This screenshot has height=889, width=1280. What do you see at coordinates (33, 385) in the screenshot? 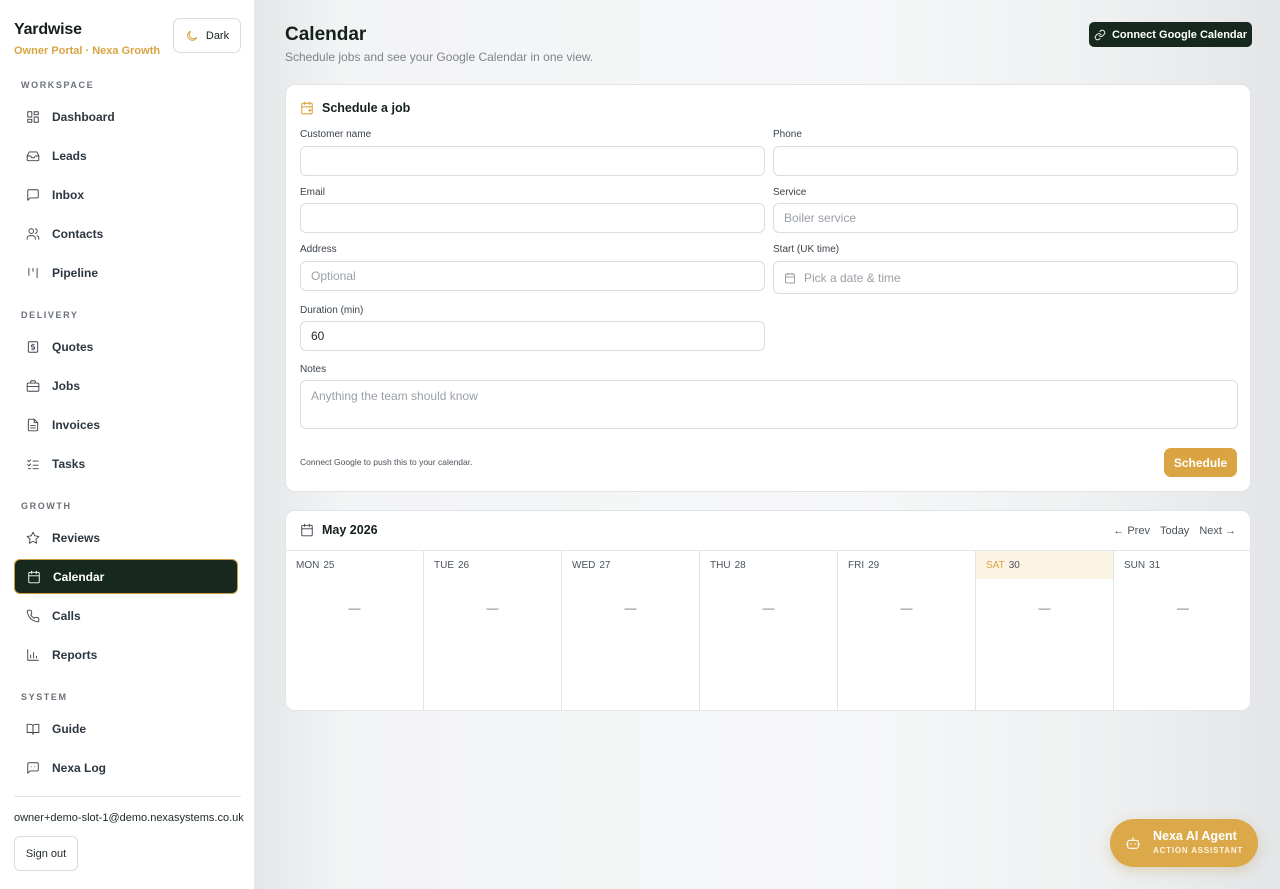
I see `briefcase-icon` at bounding box center [33, 385].